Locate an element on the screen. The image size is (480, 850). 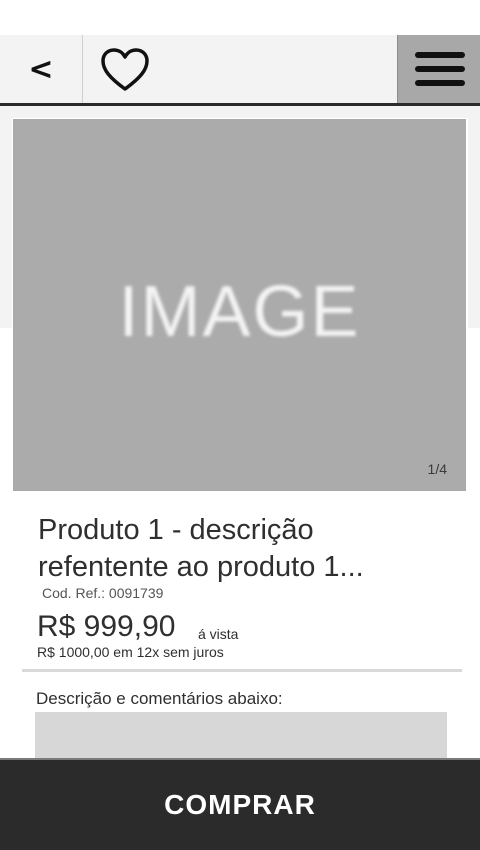
back-button: < is located at coordinates (41, 69).